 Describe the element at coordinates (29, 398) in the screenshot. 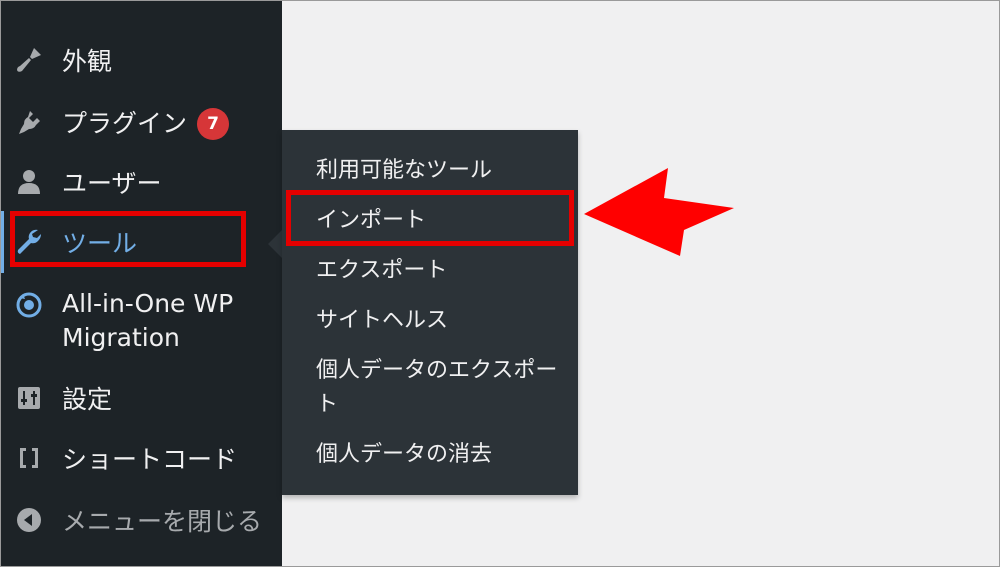

I see `settings-sliders-icon` at that location.